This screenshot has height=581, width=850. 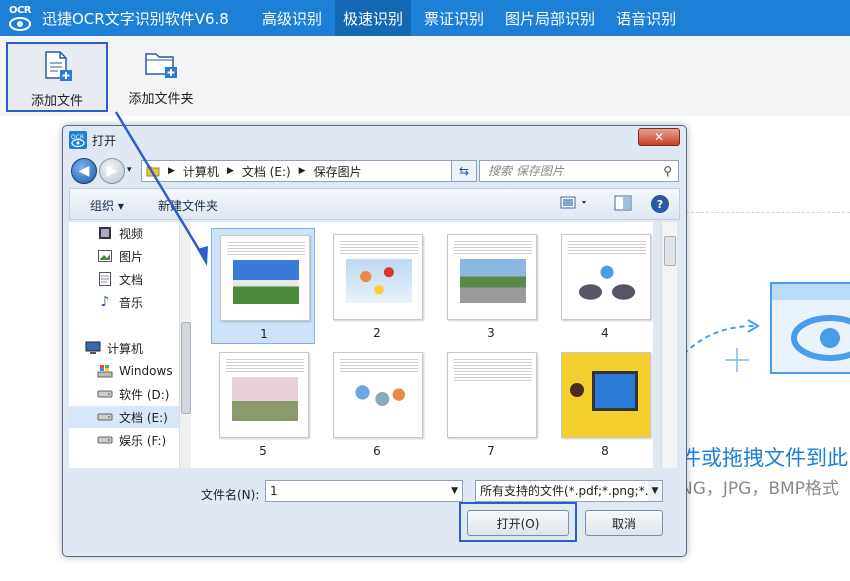 What do you see at coordinates (377, 451) in the screenshot?
I see `file-name: 6` at bounding box center [377, 451].